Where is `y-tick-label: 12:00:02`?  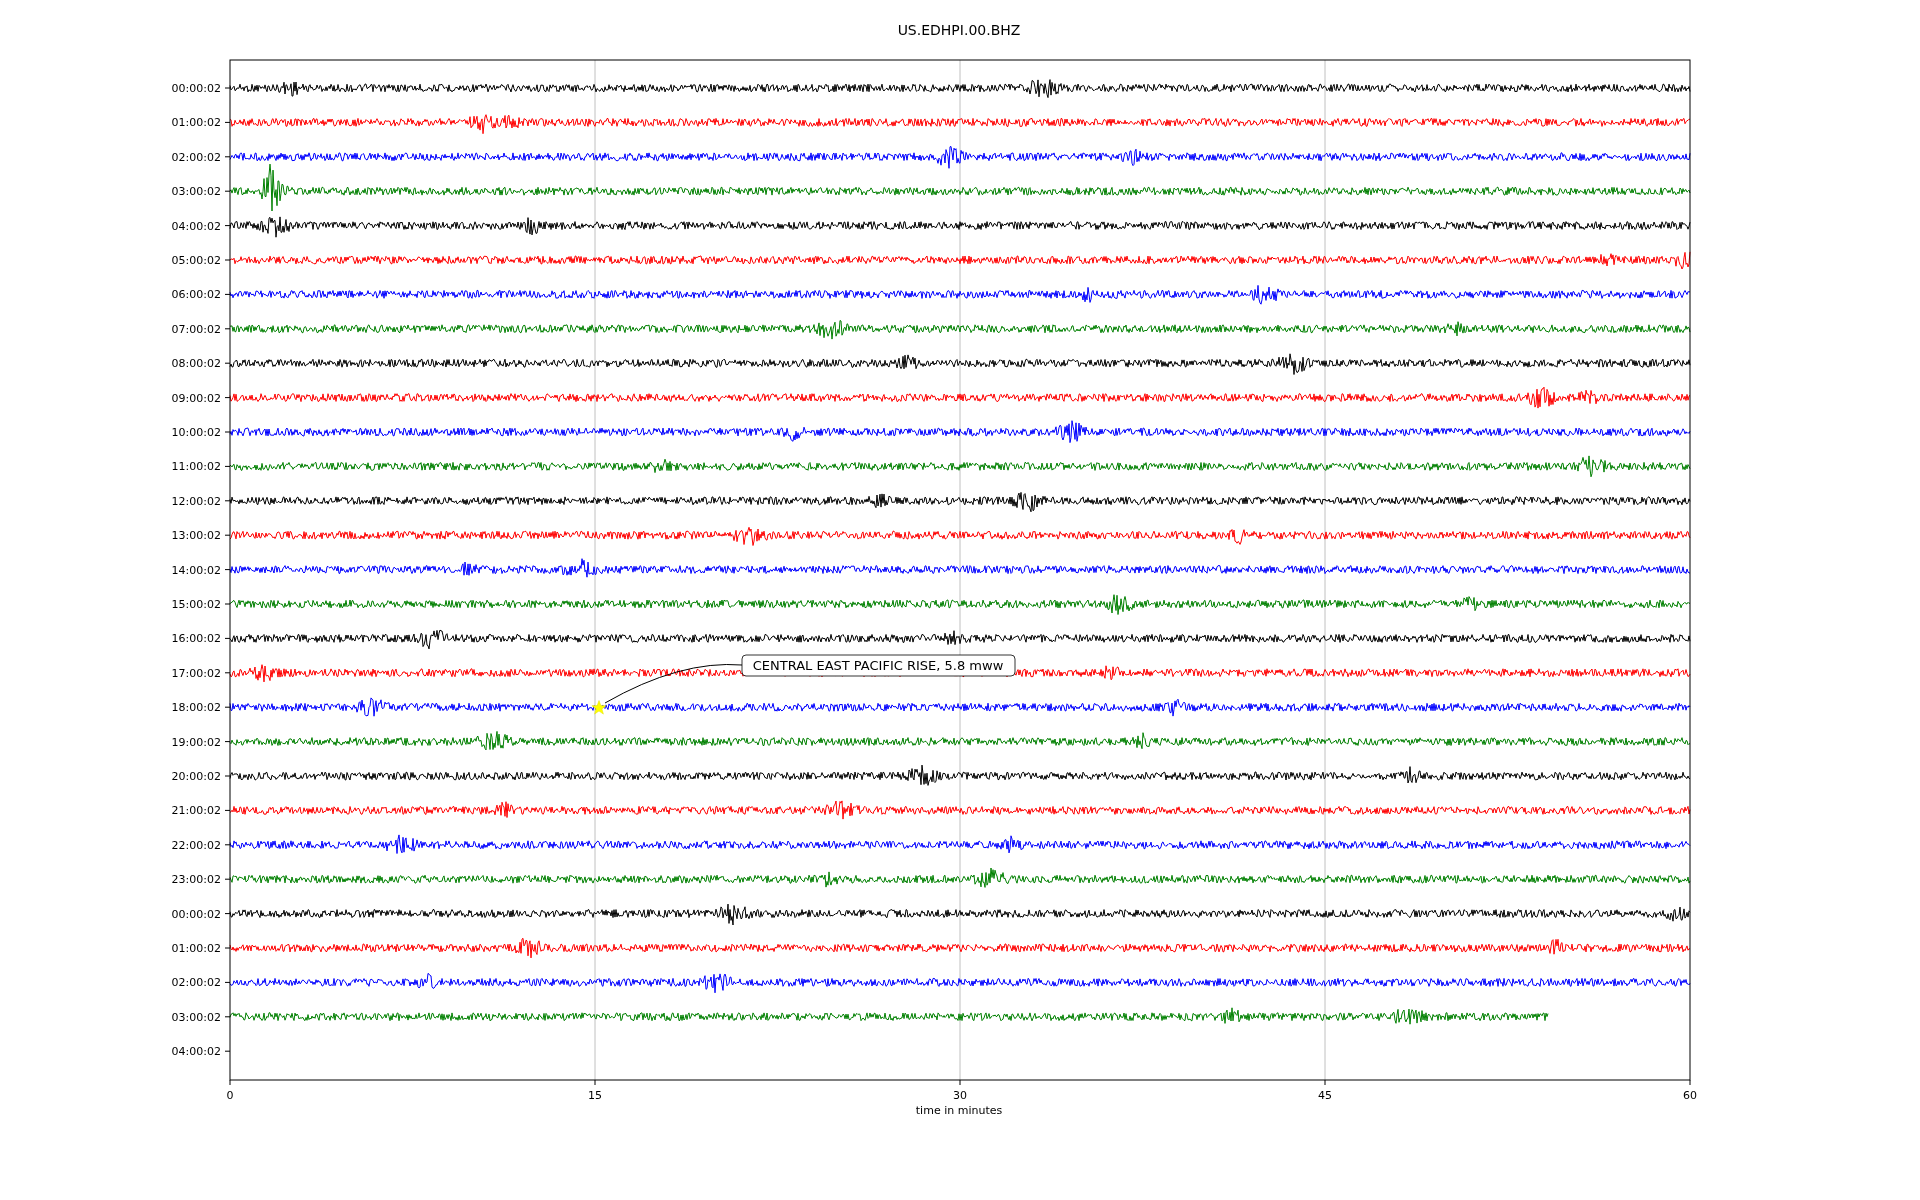
y-tick-label: 12:00:02 is located at coordinates (196, 501).